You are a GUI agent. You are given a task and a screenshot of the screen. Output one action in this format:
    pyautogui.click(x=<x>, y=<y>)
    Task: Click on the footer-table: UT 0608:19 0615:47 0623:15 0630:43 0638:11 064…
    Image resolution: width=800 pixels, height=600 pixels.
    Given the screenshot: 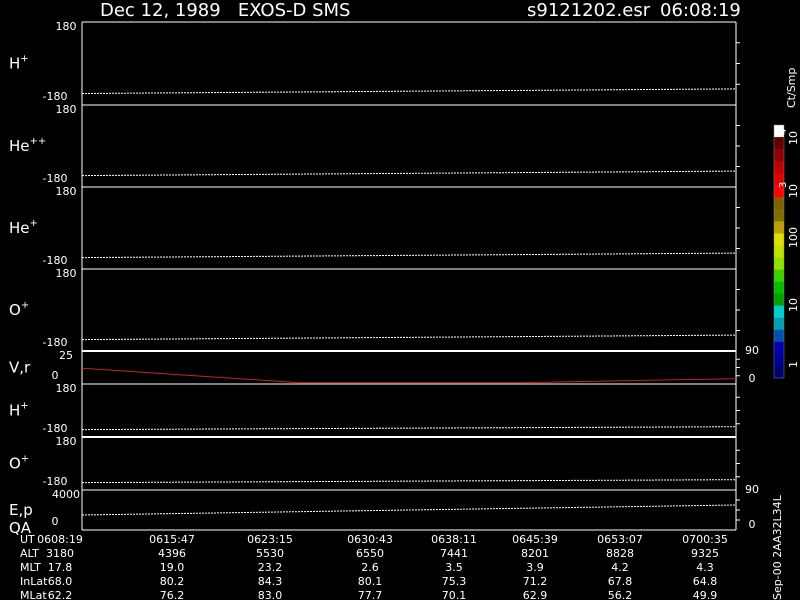 What is the action you would take?
    pyautogui.click(x=374, y=566)
    